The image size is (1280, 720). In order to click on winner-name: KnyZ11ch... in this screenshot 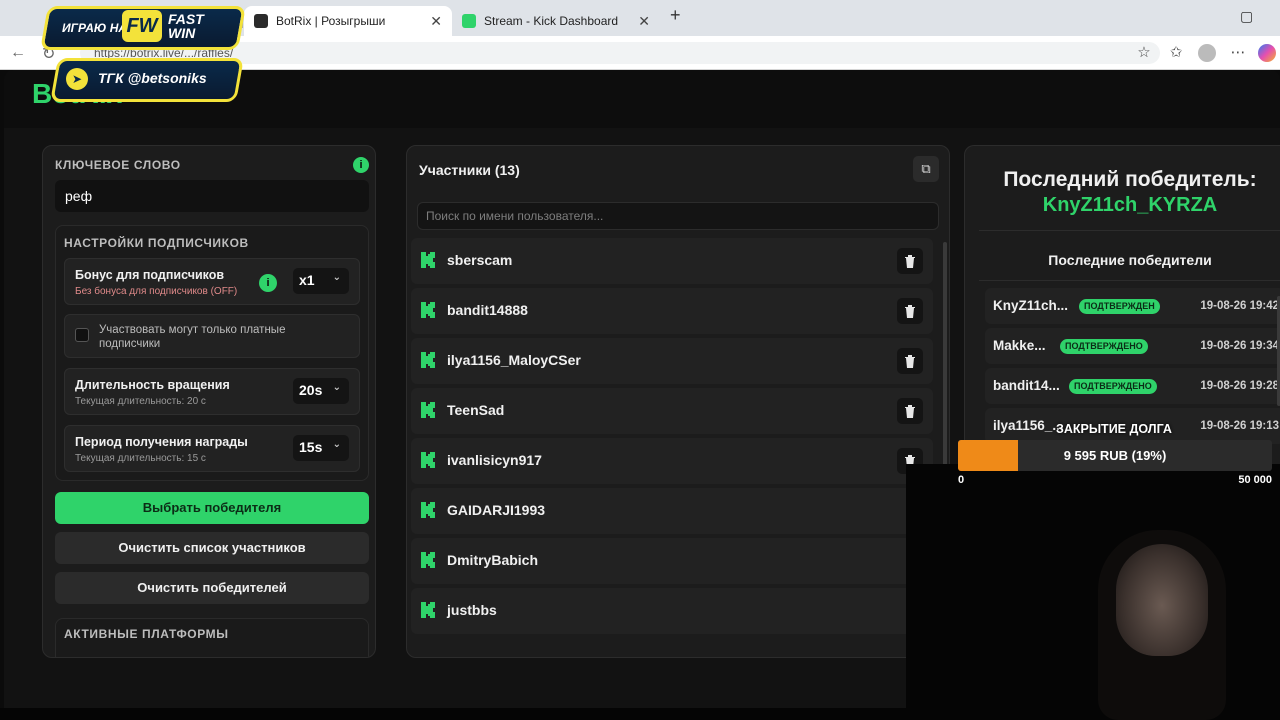, I will do `click(1031, 305)`.